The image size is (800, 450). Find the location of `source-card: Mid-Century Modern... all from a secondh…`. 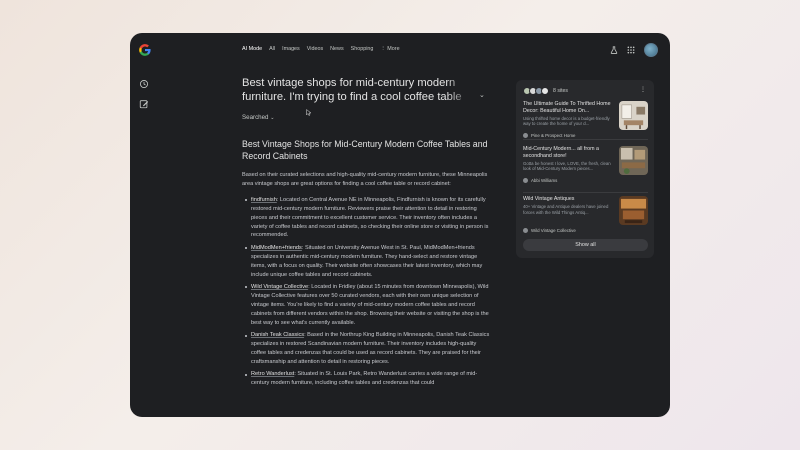

source-card: Mid-Century Modern... all from a secondh… is located at coordinates (585, 166).